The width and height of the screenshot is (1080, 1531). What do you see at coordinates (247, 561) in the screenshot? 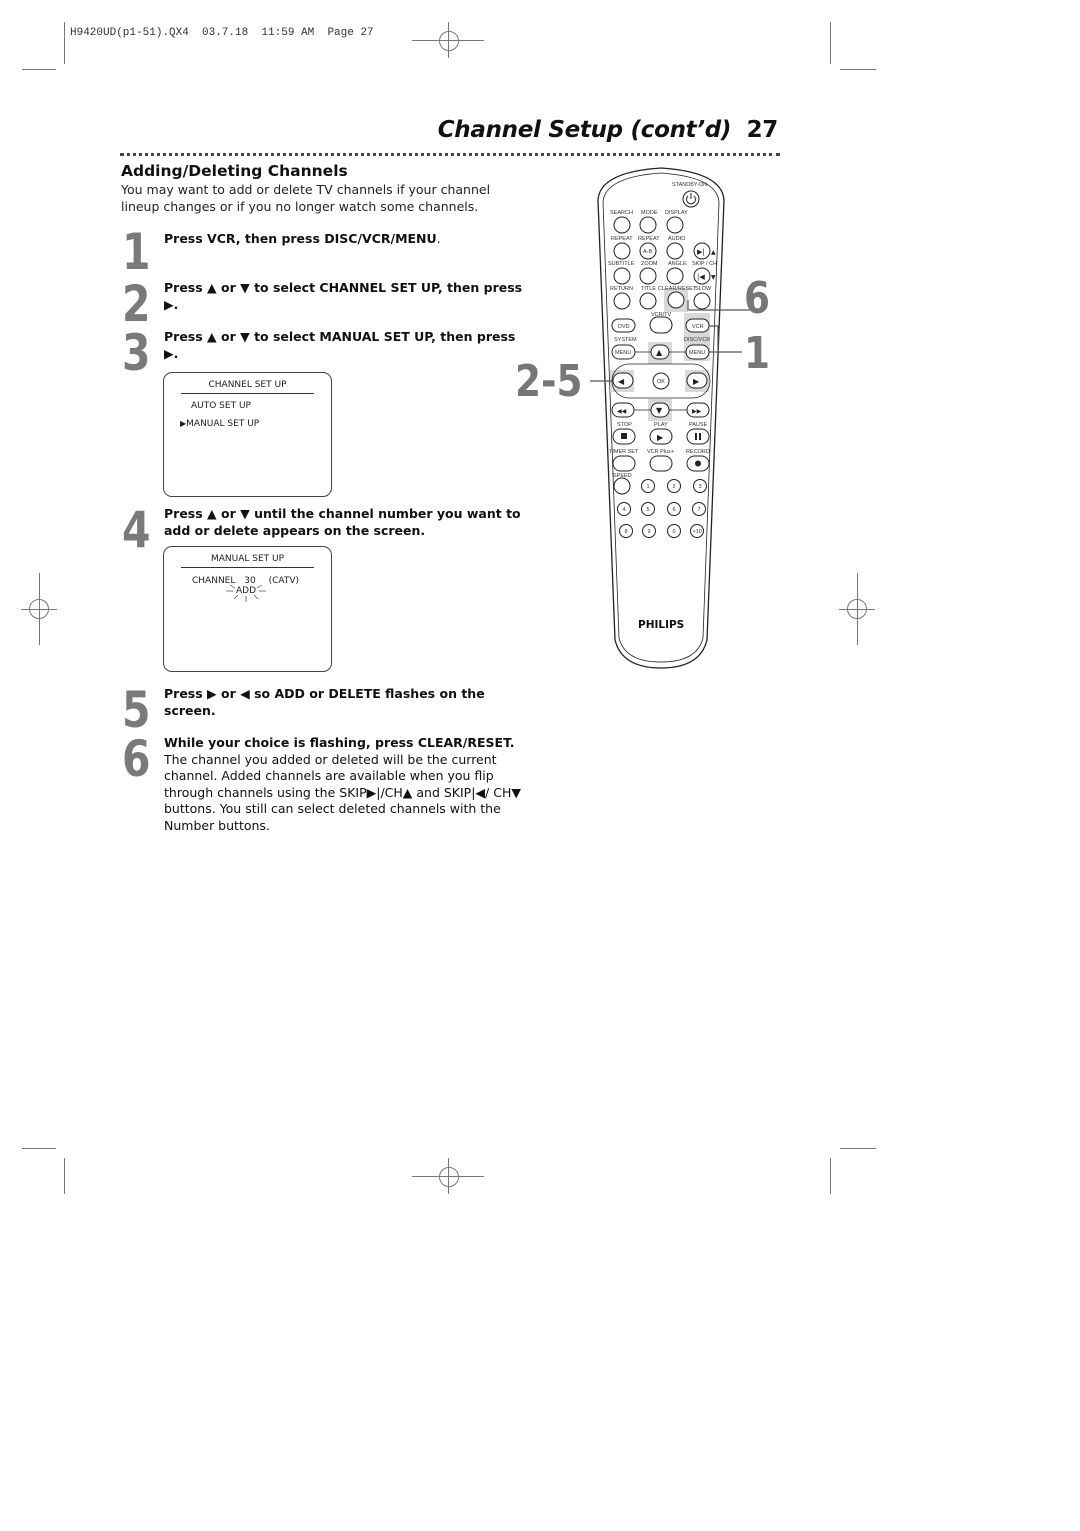
I see `osd-title: MANUAL SET UP` at bounding box center [247, 561].